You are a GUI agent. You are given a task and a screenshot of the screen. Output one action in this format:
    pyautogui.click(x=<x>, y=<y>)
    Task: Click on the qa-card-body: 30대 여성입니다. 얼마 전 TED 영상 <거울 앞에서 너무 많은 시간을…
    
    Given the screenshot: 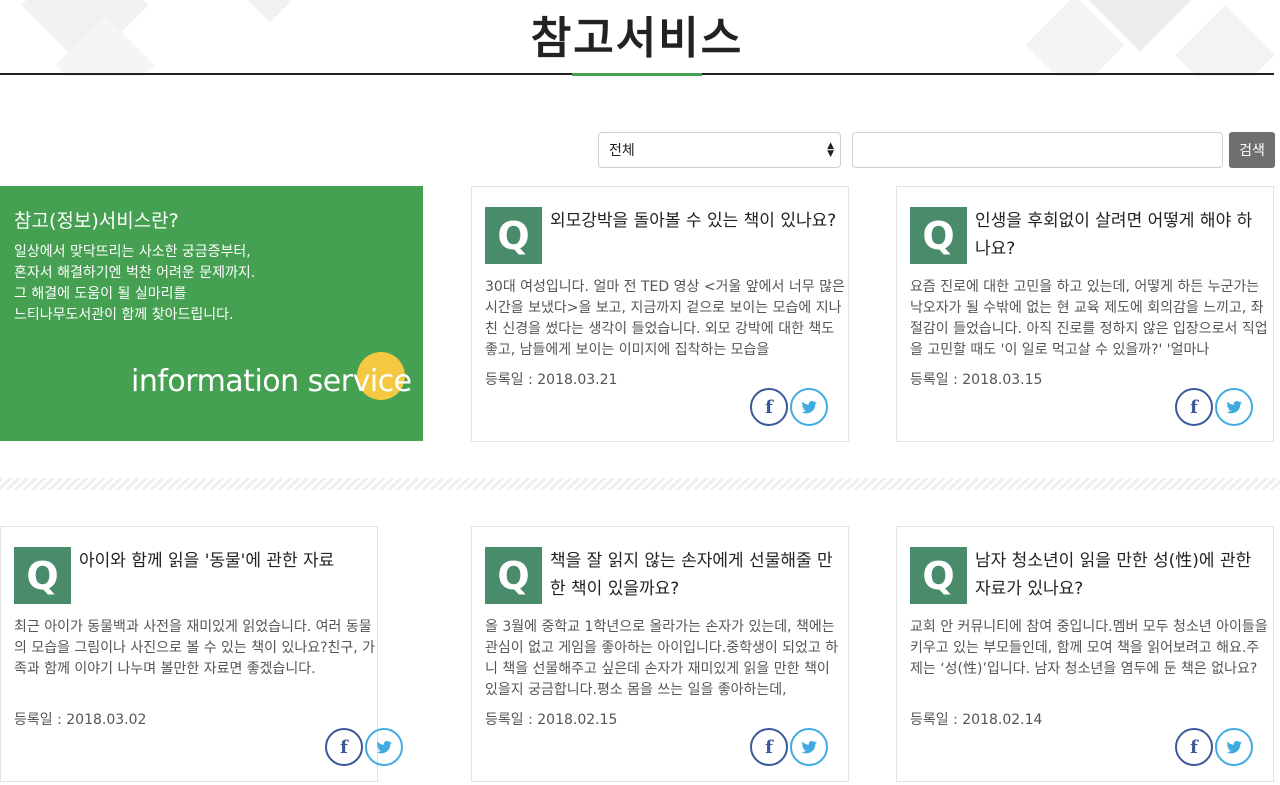 What is the action you would take?
    pyautogui.click(x=665, y=318)
    